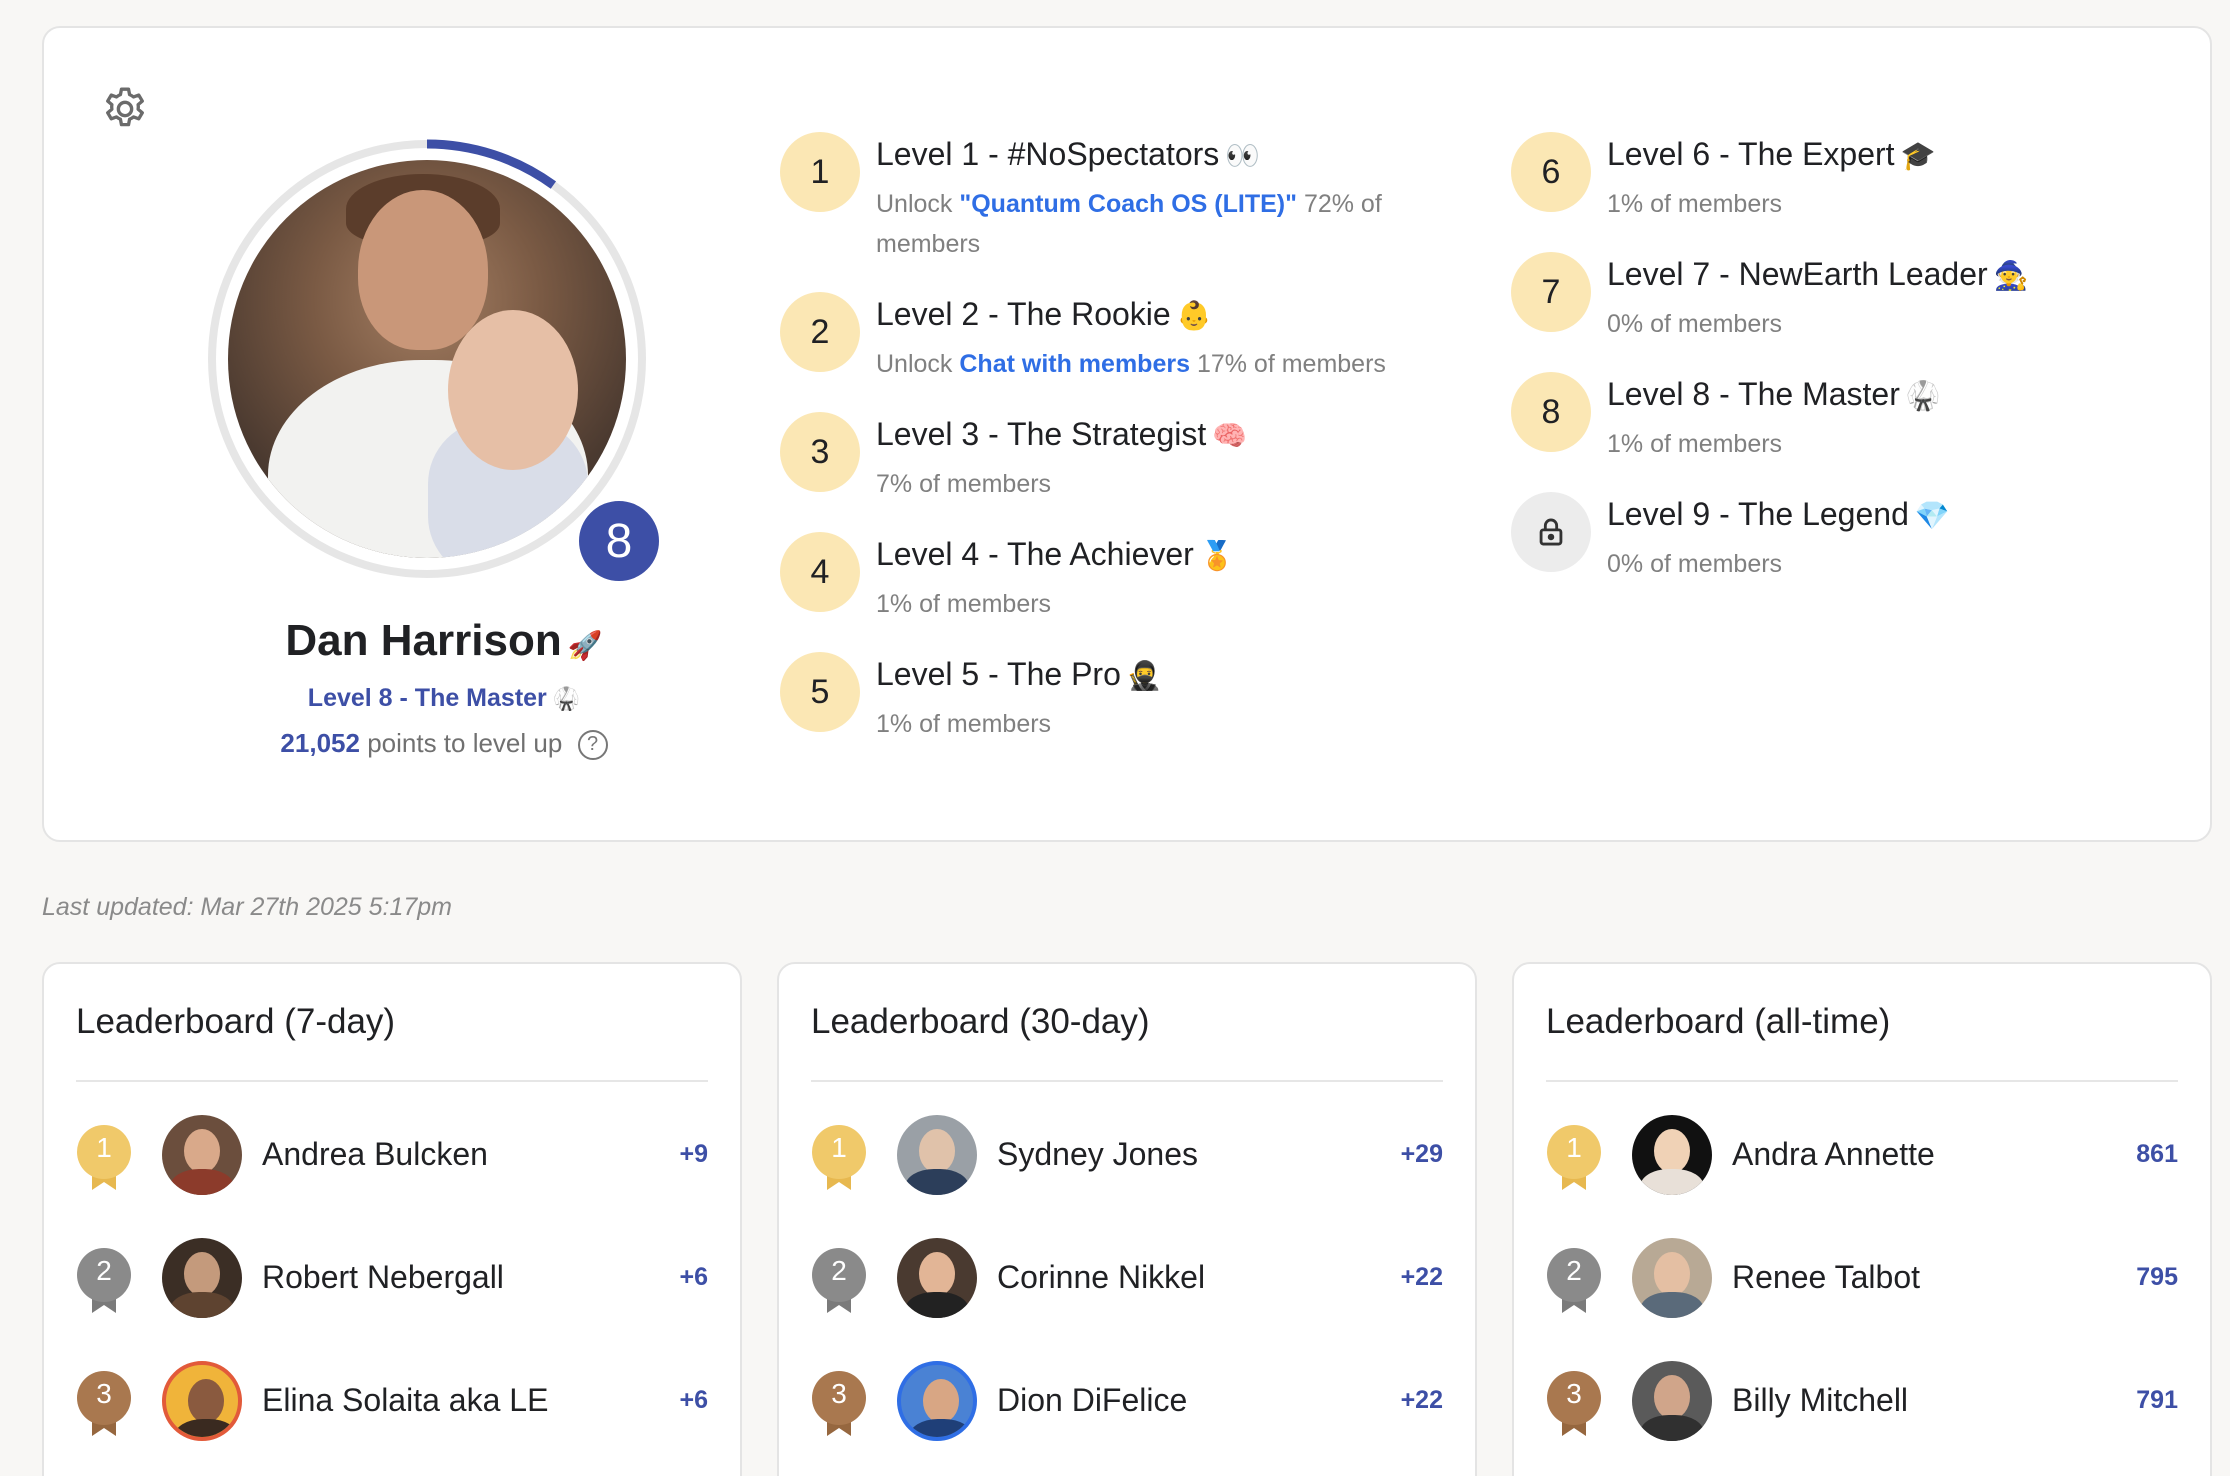 Image resolution: width=2230 pixels, height=1476 pixels. I want to click on member-name: Andrea Bulcken, so click(375, 1154).